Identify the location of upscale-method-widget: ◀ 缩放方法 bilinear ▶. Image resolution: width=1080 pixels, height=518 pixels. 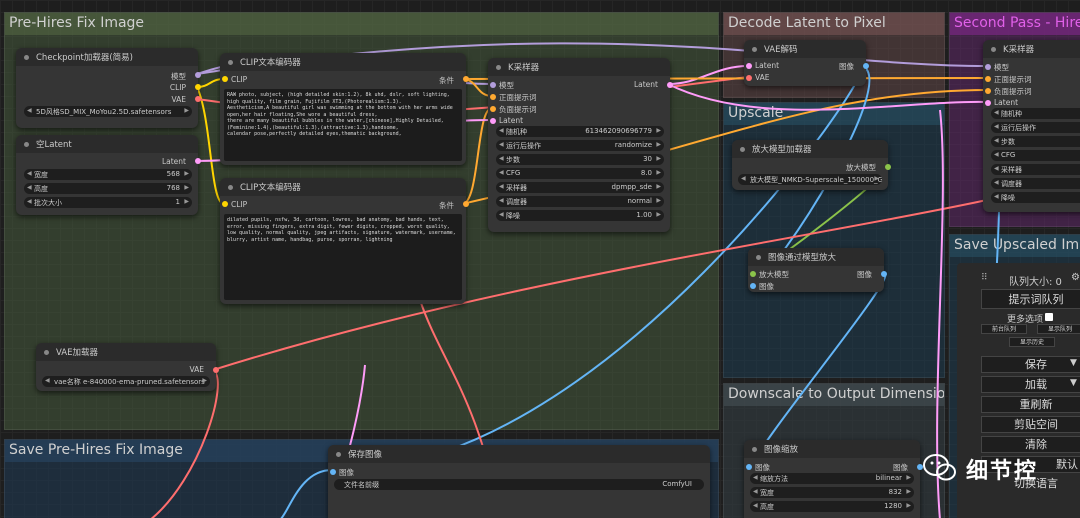
(832, 478).